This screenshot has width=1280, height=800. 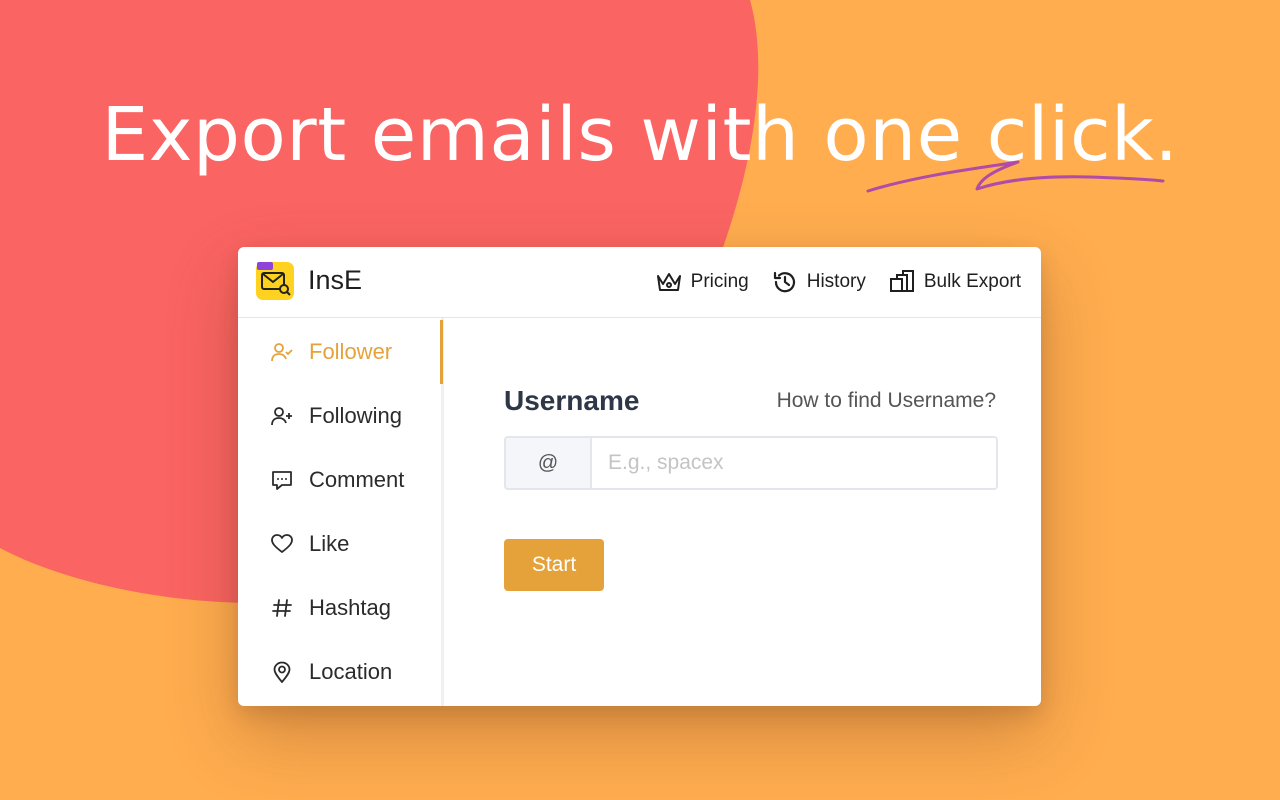 I want to click on underline-scribble, so click(x=1015, y=176).